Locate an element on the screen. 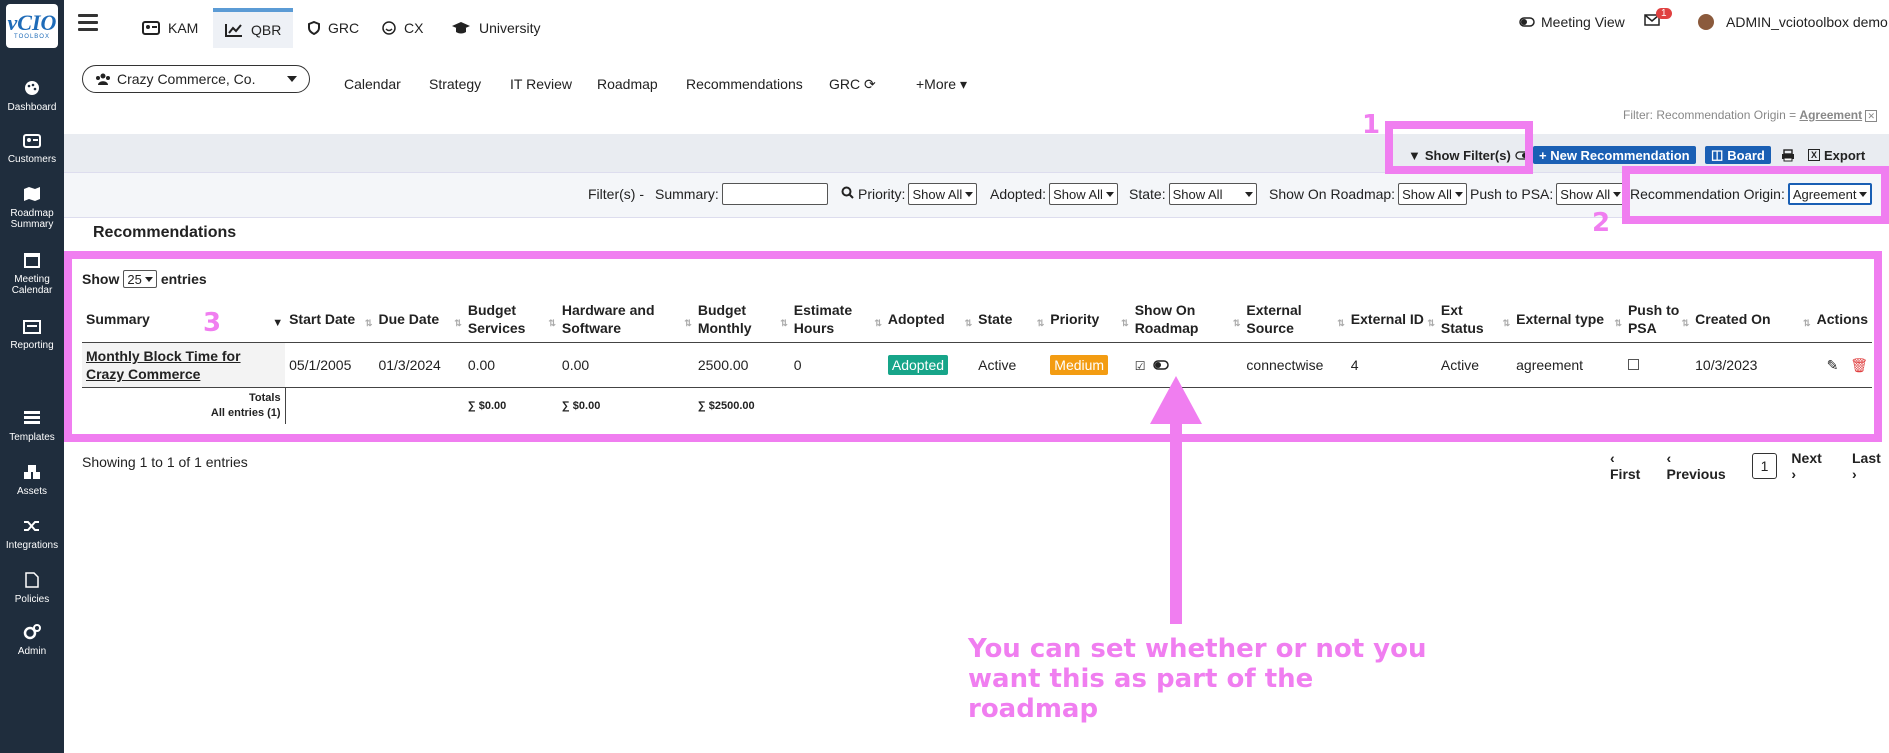 This screenshot has height=753, width=1889. page-next-label: Next is located at coordinates (1806, 458).